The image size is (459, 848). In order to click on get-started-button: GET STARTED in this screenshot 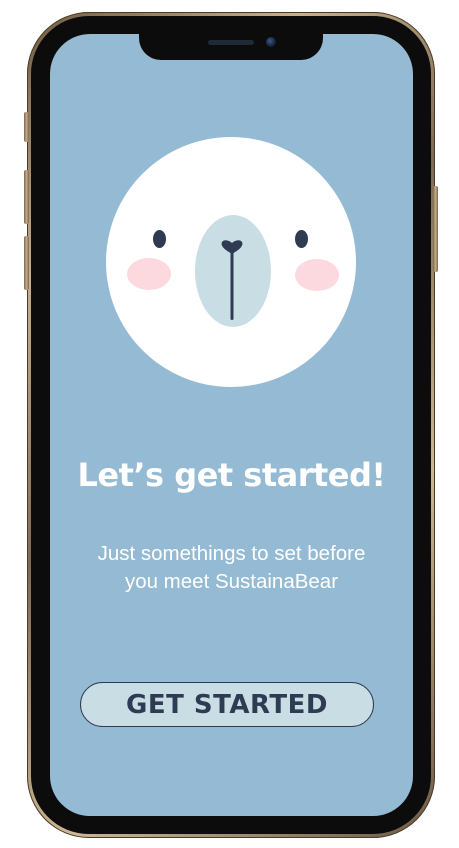, I will do `click(227, 704)`.